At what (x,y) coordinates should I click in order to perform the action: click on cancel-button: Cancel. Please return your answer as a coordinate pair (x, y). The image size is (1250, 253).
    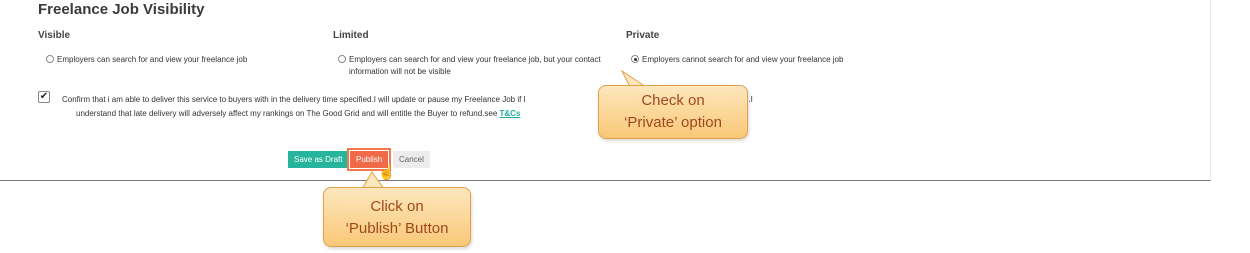
    Looking at the image, I should click on (411, 159).